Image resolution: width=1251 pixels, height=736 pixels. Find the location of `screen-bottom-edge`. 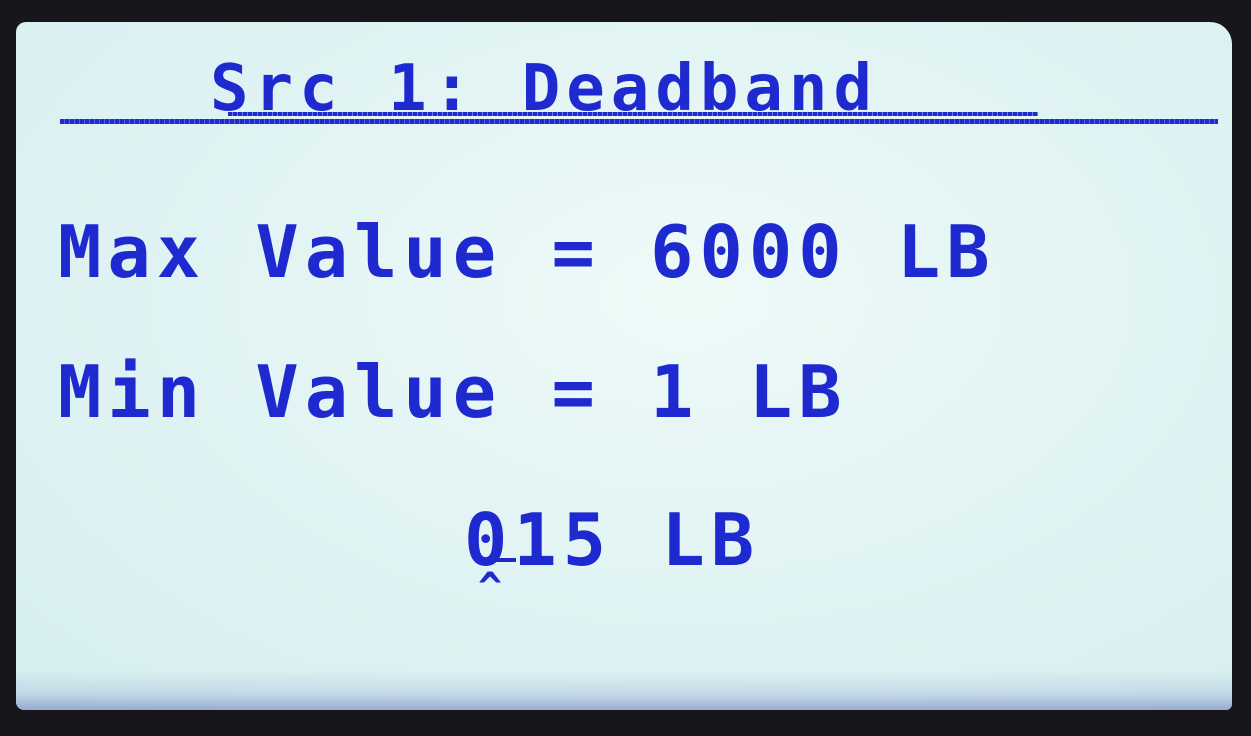

screen-bottom-edge is located at coordinates (624, 690).